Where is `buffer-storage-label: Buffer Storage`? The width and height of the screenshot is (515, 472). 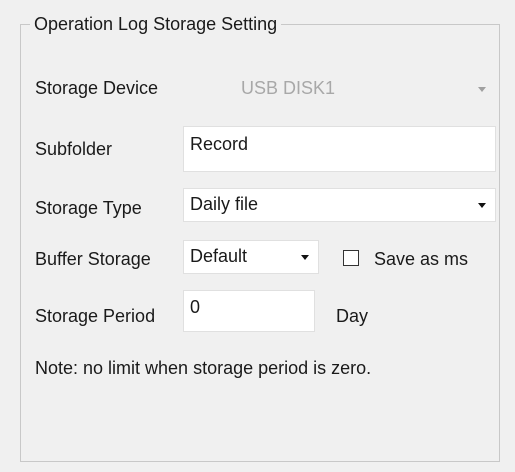 buffer-storage-label: Buffer Storage is located at coordinates (93, 259).